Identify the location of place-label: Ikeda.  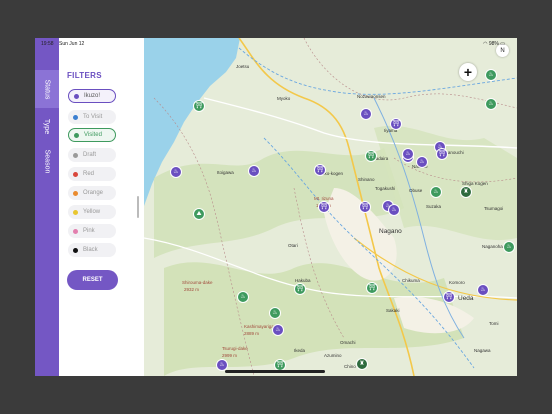
(300, 350).